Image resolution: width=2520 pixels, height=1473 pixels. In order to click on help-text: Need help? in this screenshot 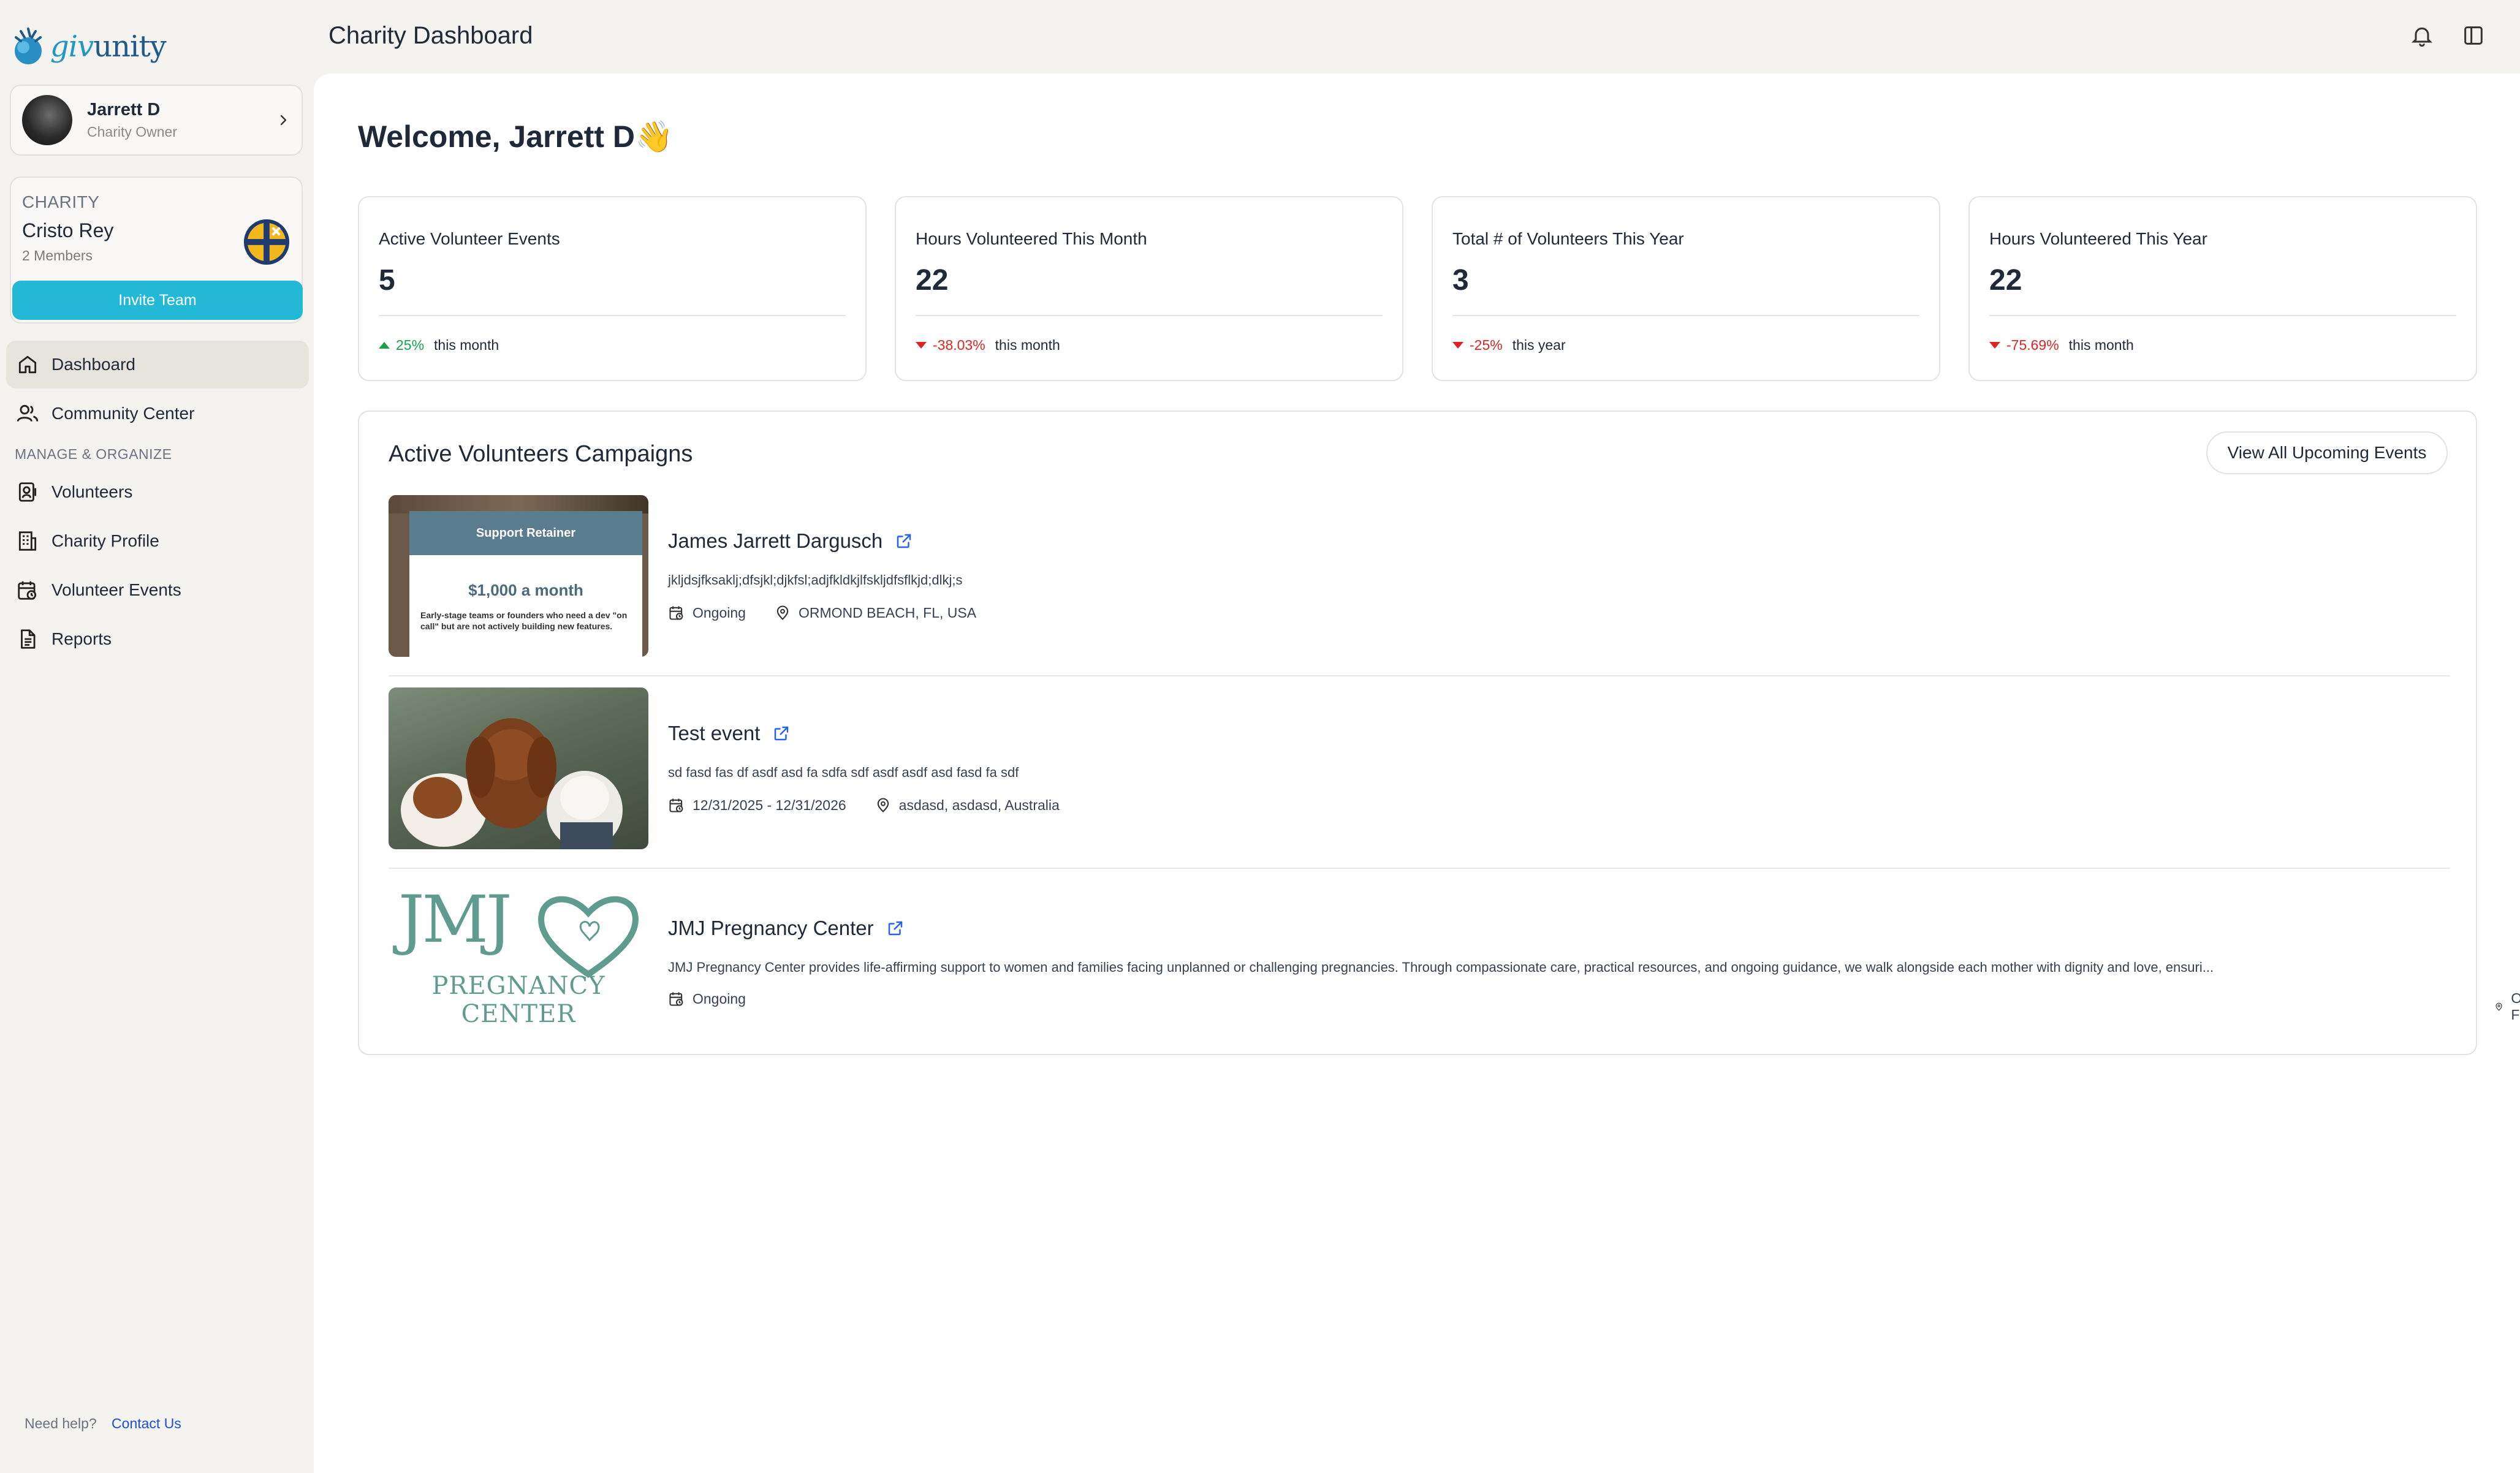, I will do `click(61, 1423)`.